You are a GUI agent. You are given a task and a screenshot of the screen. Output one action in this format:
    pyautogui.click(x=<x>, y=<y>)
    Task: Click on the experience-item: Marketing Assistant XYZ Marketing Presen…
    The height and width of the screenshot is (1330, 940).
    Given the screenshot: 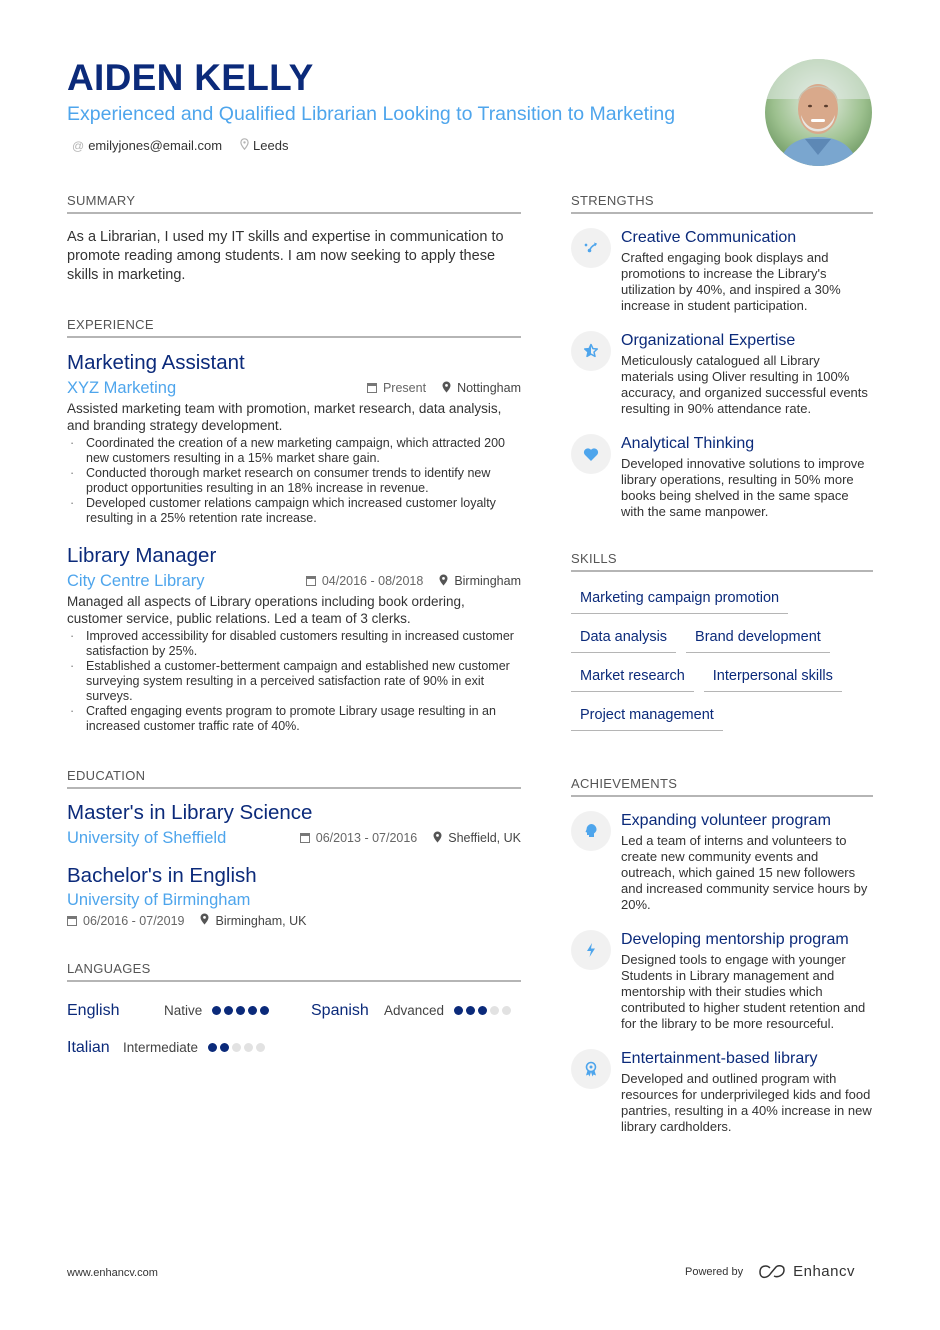 What is the action you would take?
    pyautogui.click(x=294, y=438)
    